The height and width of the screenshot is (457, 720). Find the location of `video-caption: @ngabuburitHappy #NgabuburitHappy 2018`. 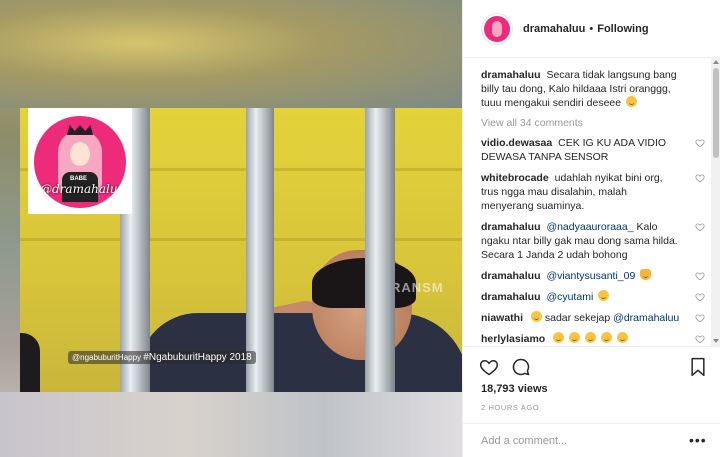

video-caption: @ngabuburitHappy #NgabuburitHappy 2018 is located at coordinates (162, 357).